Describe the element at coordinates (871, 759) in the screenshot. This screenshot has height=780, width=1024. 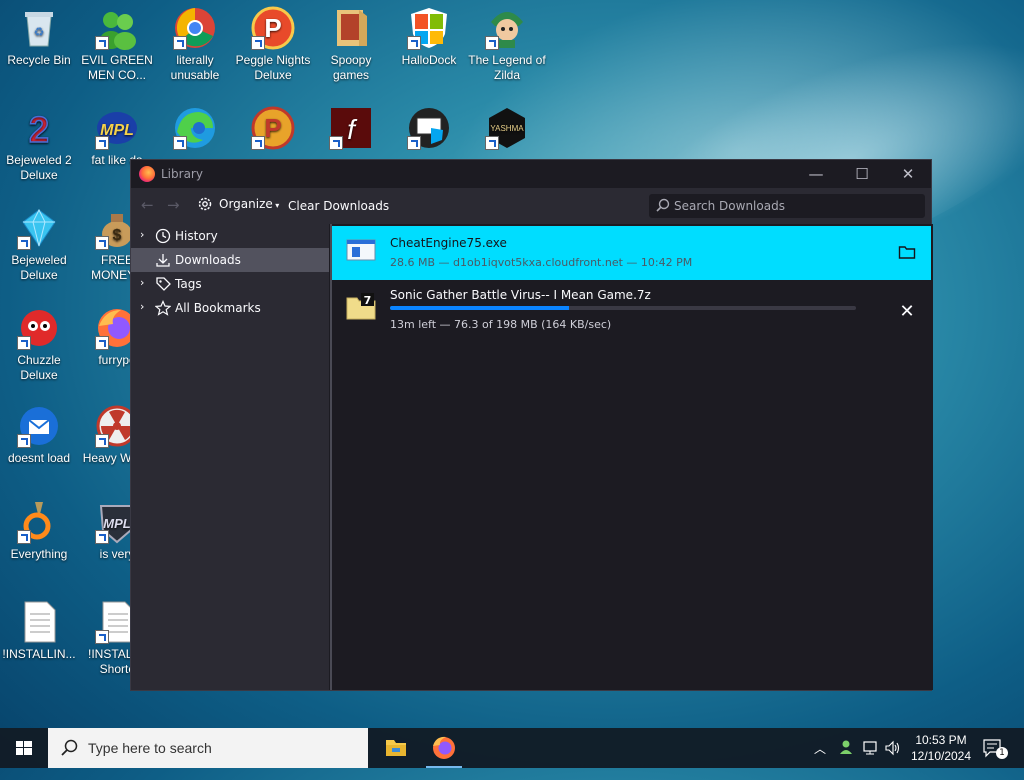
I see `network-icon` at that location.